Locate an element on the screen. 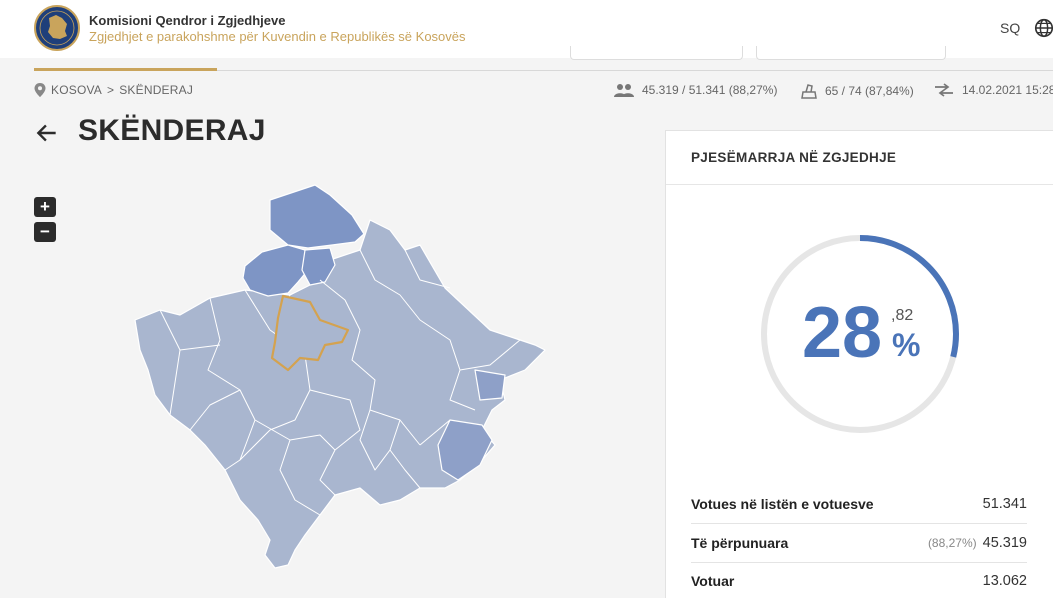 The width and height of the screenshot is (1053, 598). breadcrumb-current: SKËNDERAJ is located at coordinates (156, 90).